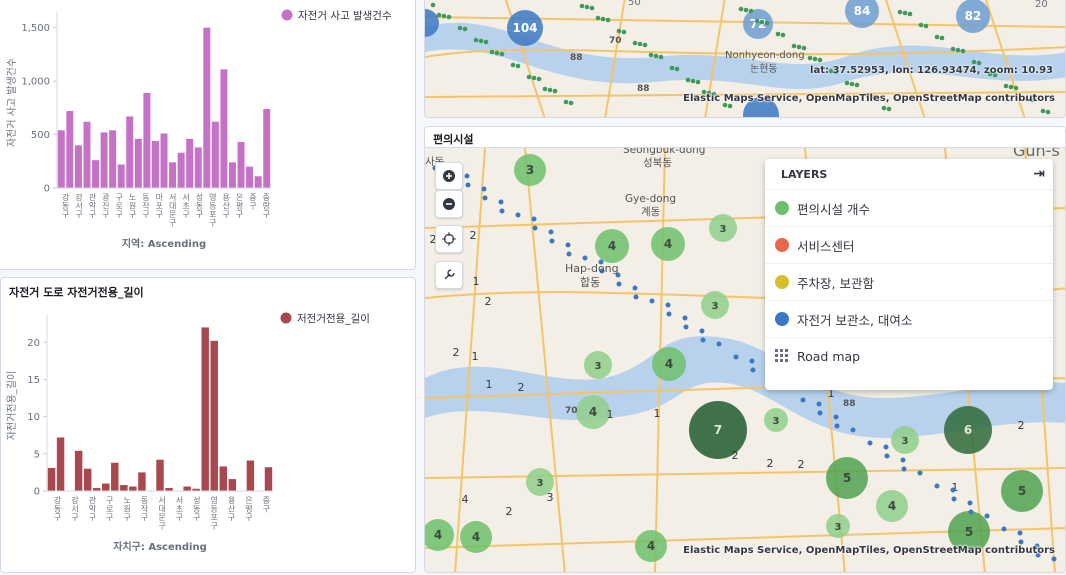  I want to click on locate-button, so click(449, 239).